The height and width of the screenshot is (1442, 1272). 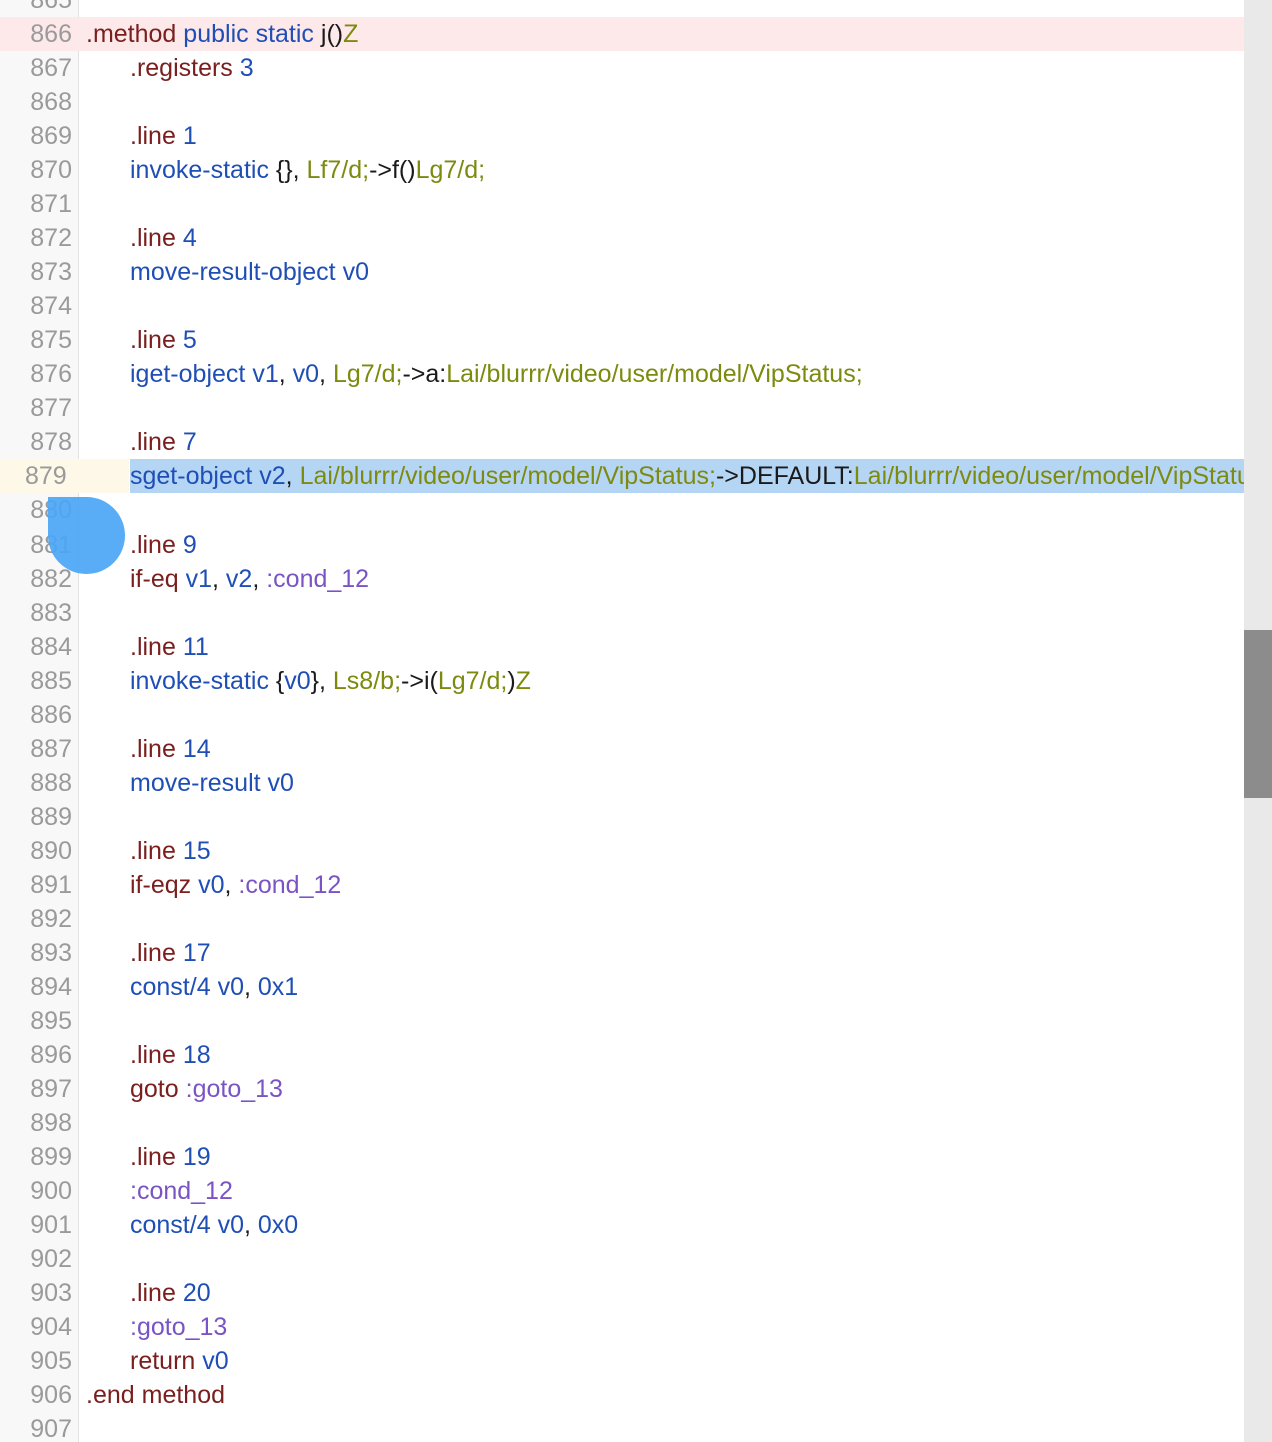 I want to click on code-line: 902, so click(x=622, y=1259).